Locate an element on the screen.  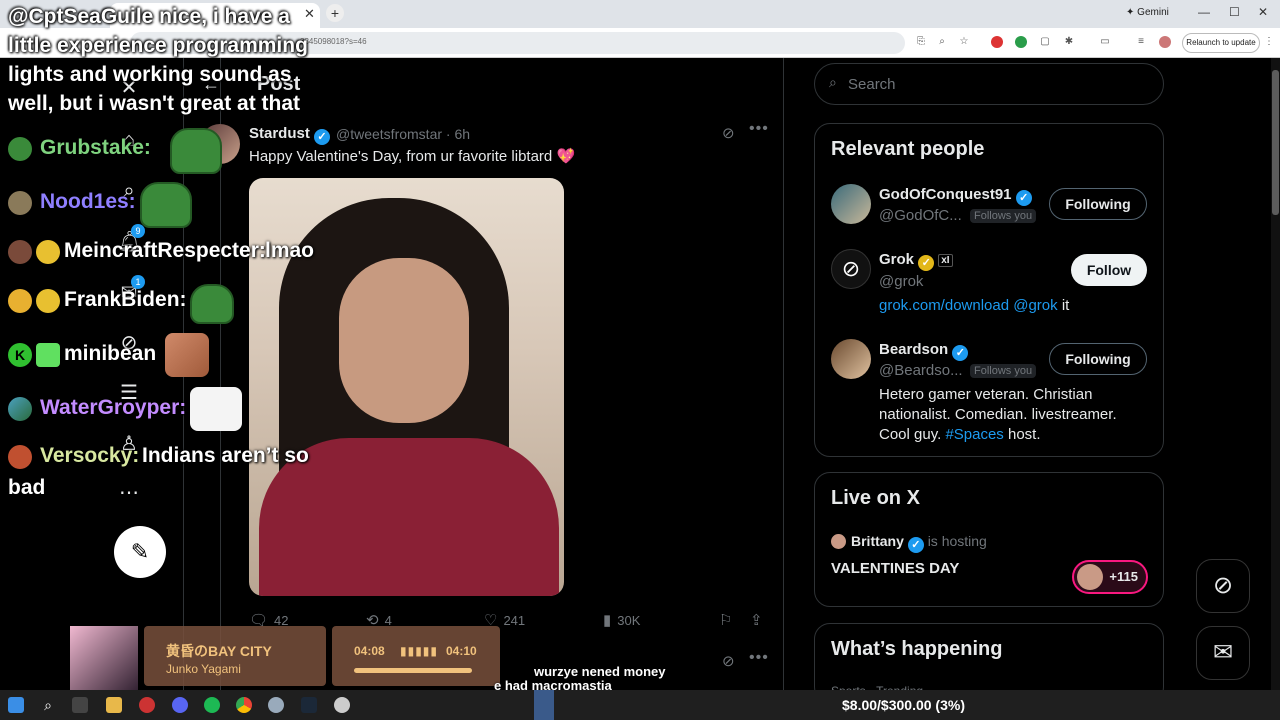
messages-float-button: ✉ is located at coordinates (1223, 653).